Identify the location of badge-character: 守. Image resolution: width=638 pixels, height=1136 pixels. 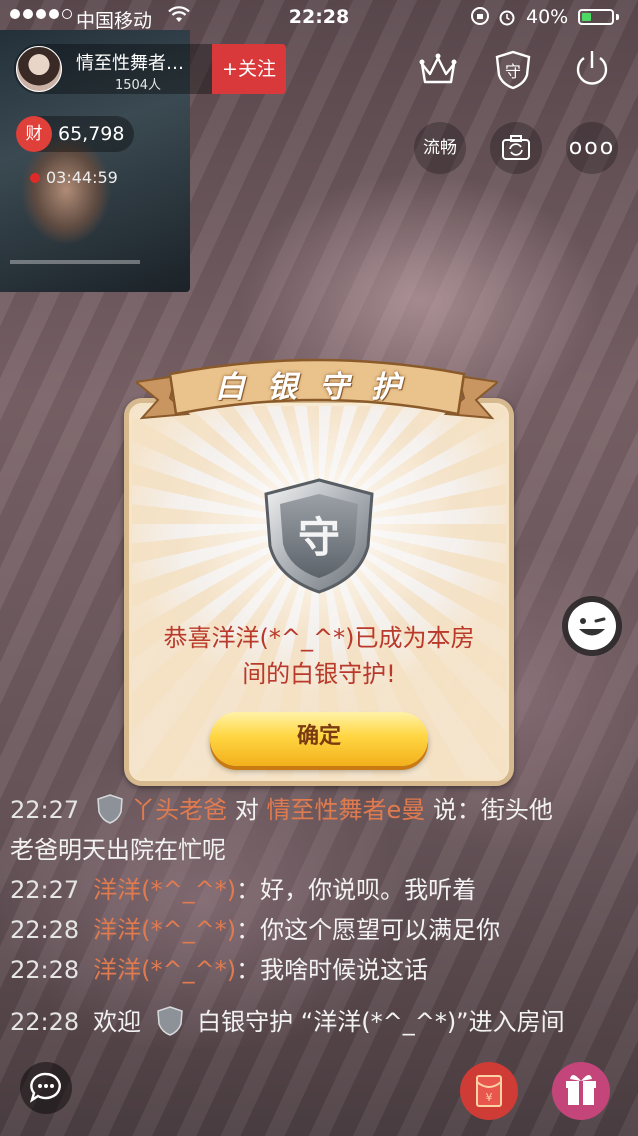
(319, 537).